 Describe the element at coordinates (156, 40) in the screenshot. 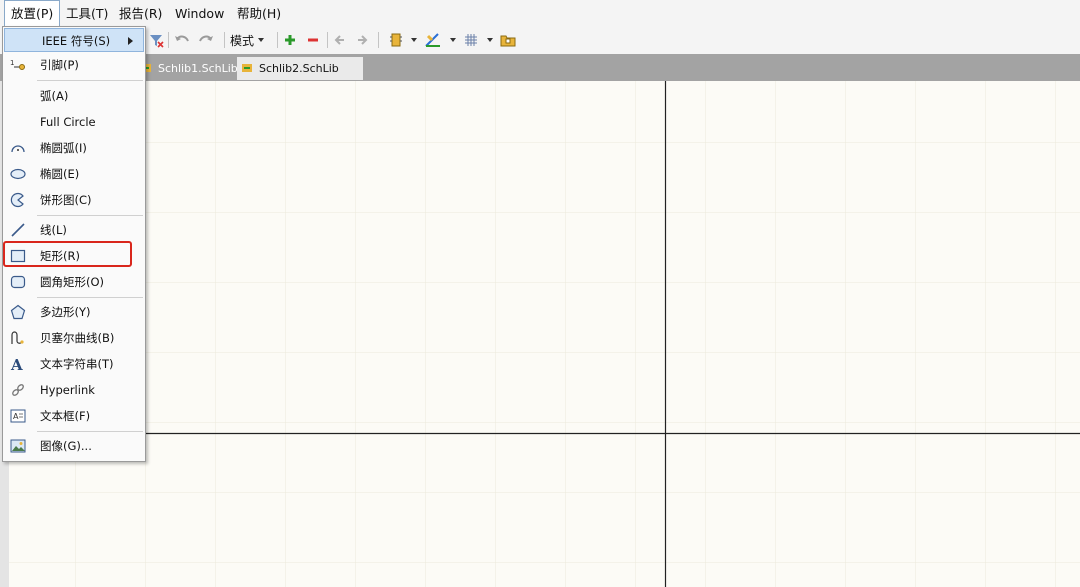

I see `clear-filter-icon` at that location.